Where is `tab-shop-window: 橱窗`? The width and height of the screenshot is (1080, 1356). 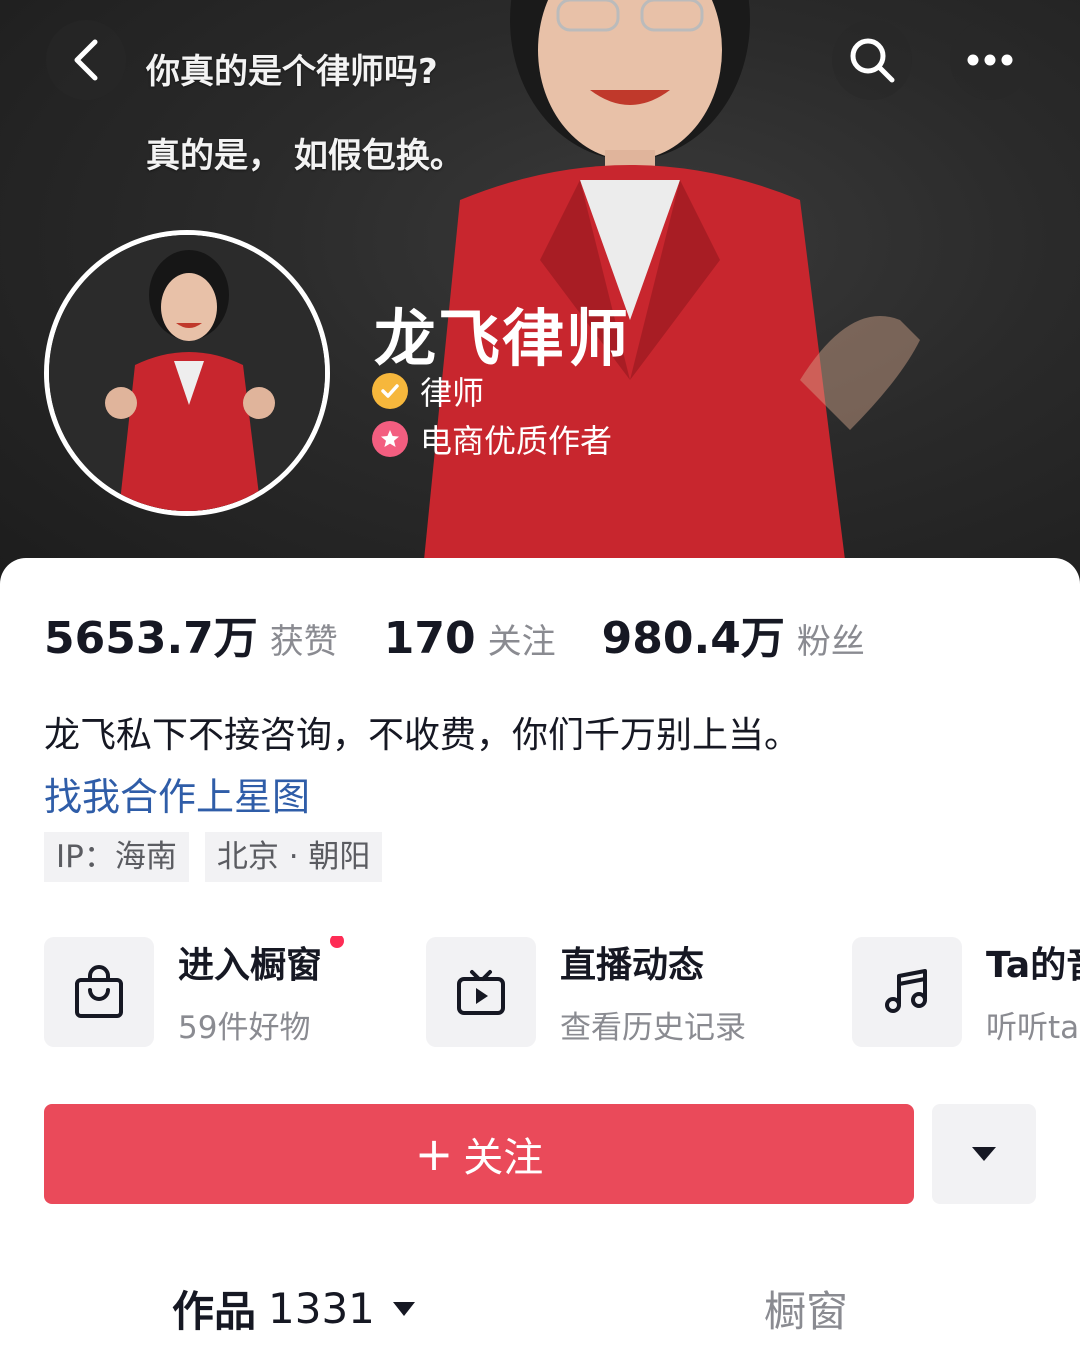
tab-shop-window: 橱窗 is located at coordinates (806, 1308).